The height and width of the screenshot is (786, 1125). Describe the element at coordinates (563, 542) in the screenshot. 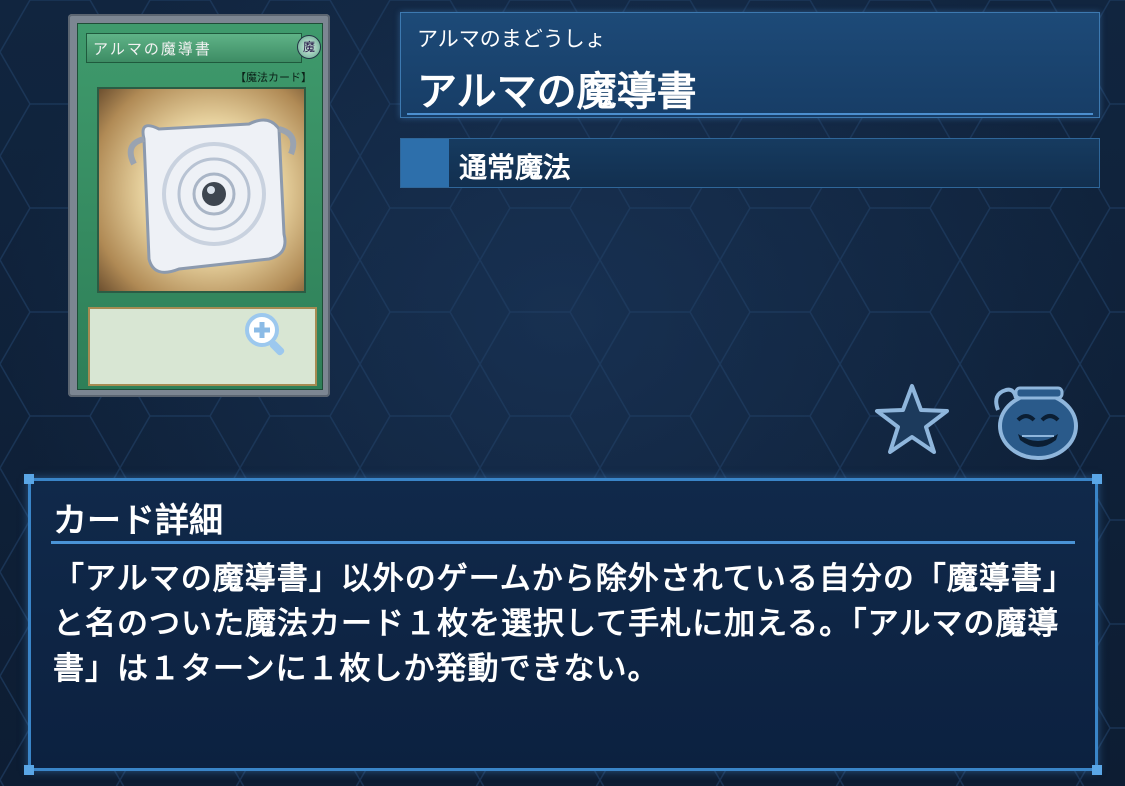

I see `detail-separator` at that location.